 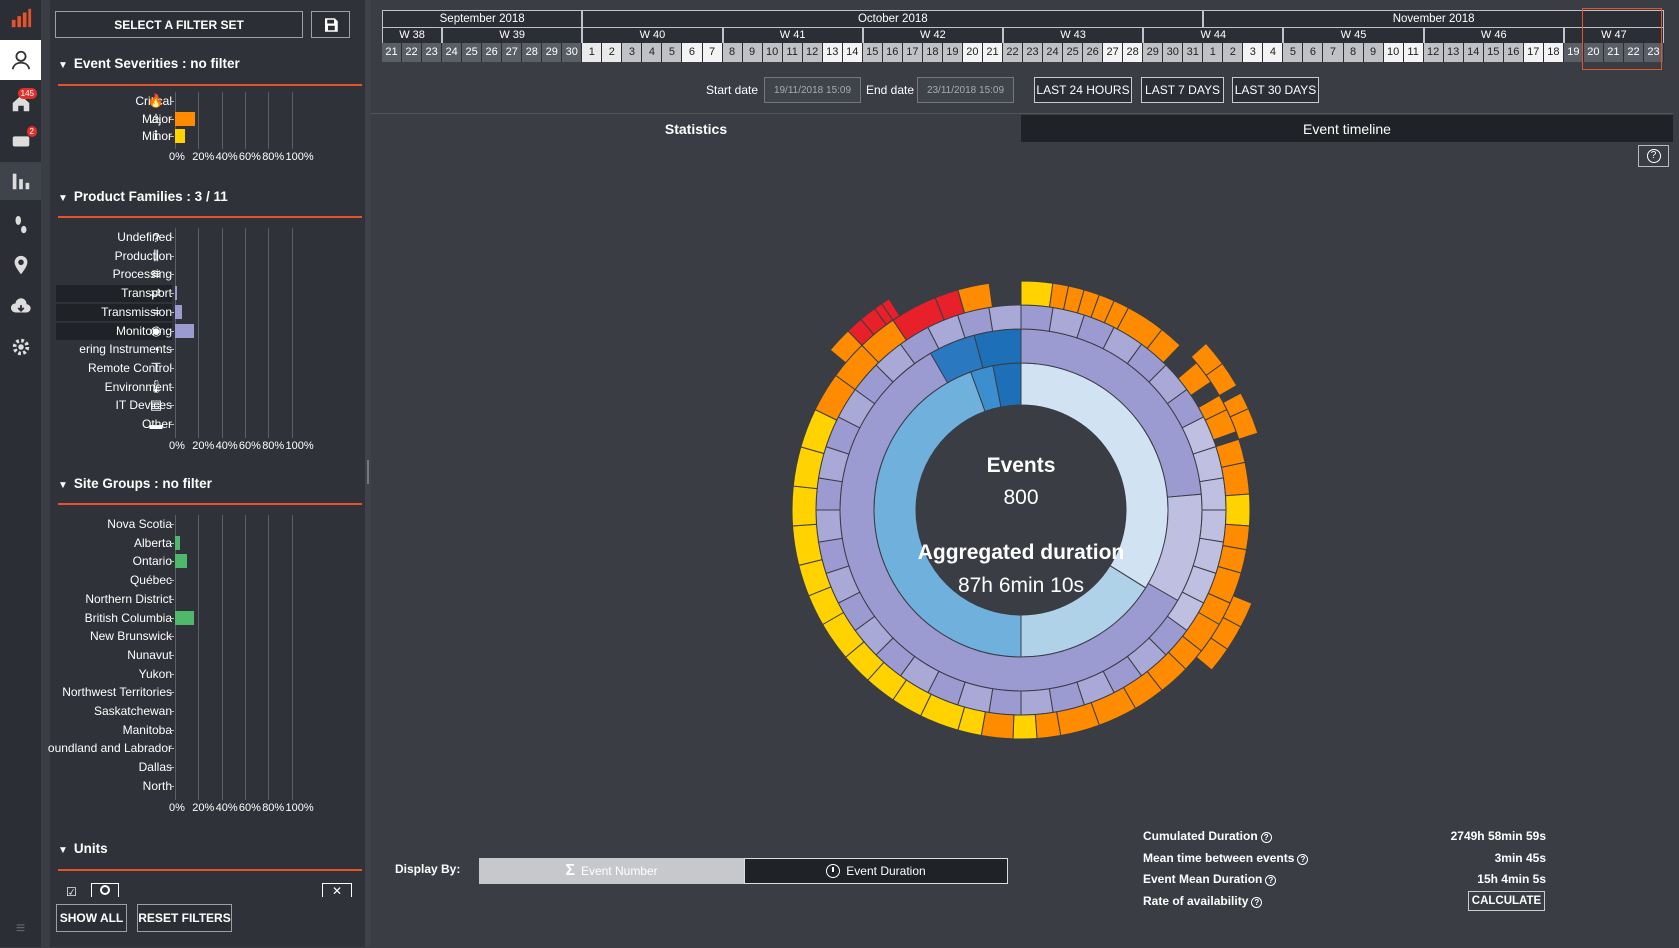 I want to click on last-7-days-button: LAST 7 DAYS, so click(x=1182, y=90).